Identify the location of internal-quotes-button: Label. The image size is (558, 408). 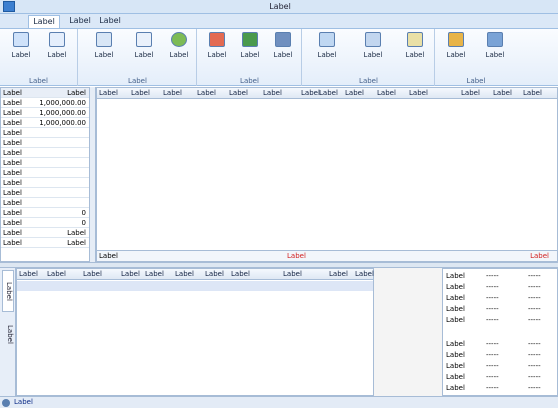
(21, 45).